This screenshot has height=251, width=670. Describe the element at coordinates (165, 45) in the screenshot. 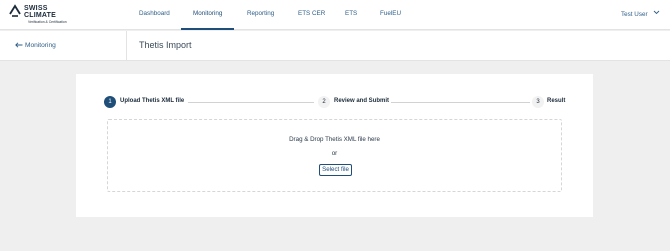

I see `page-title: Thetis Import` at that location.